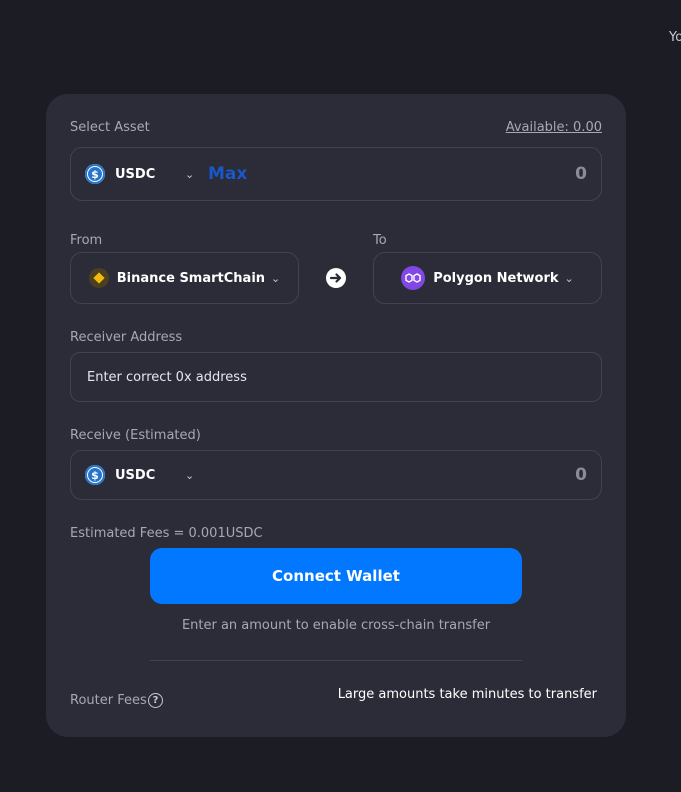 The height and width of the screenshot is (792, 681). Describe the element at coordinates (554, 127) in the screenshot. I see `available-balance-link: Available: 0.00` at that location.